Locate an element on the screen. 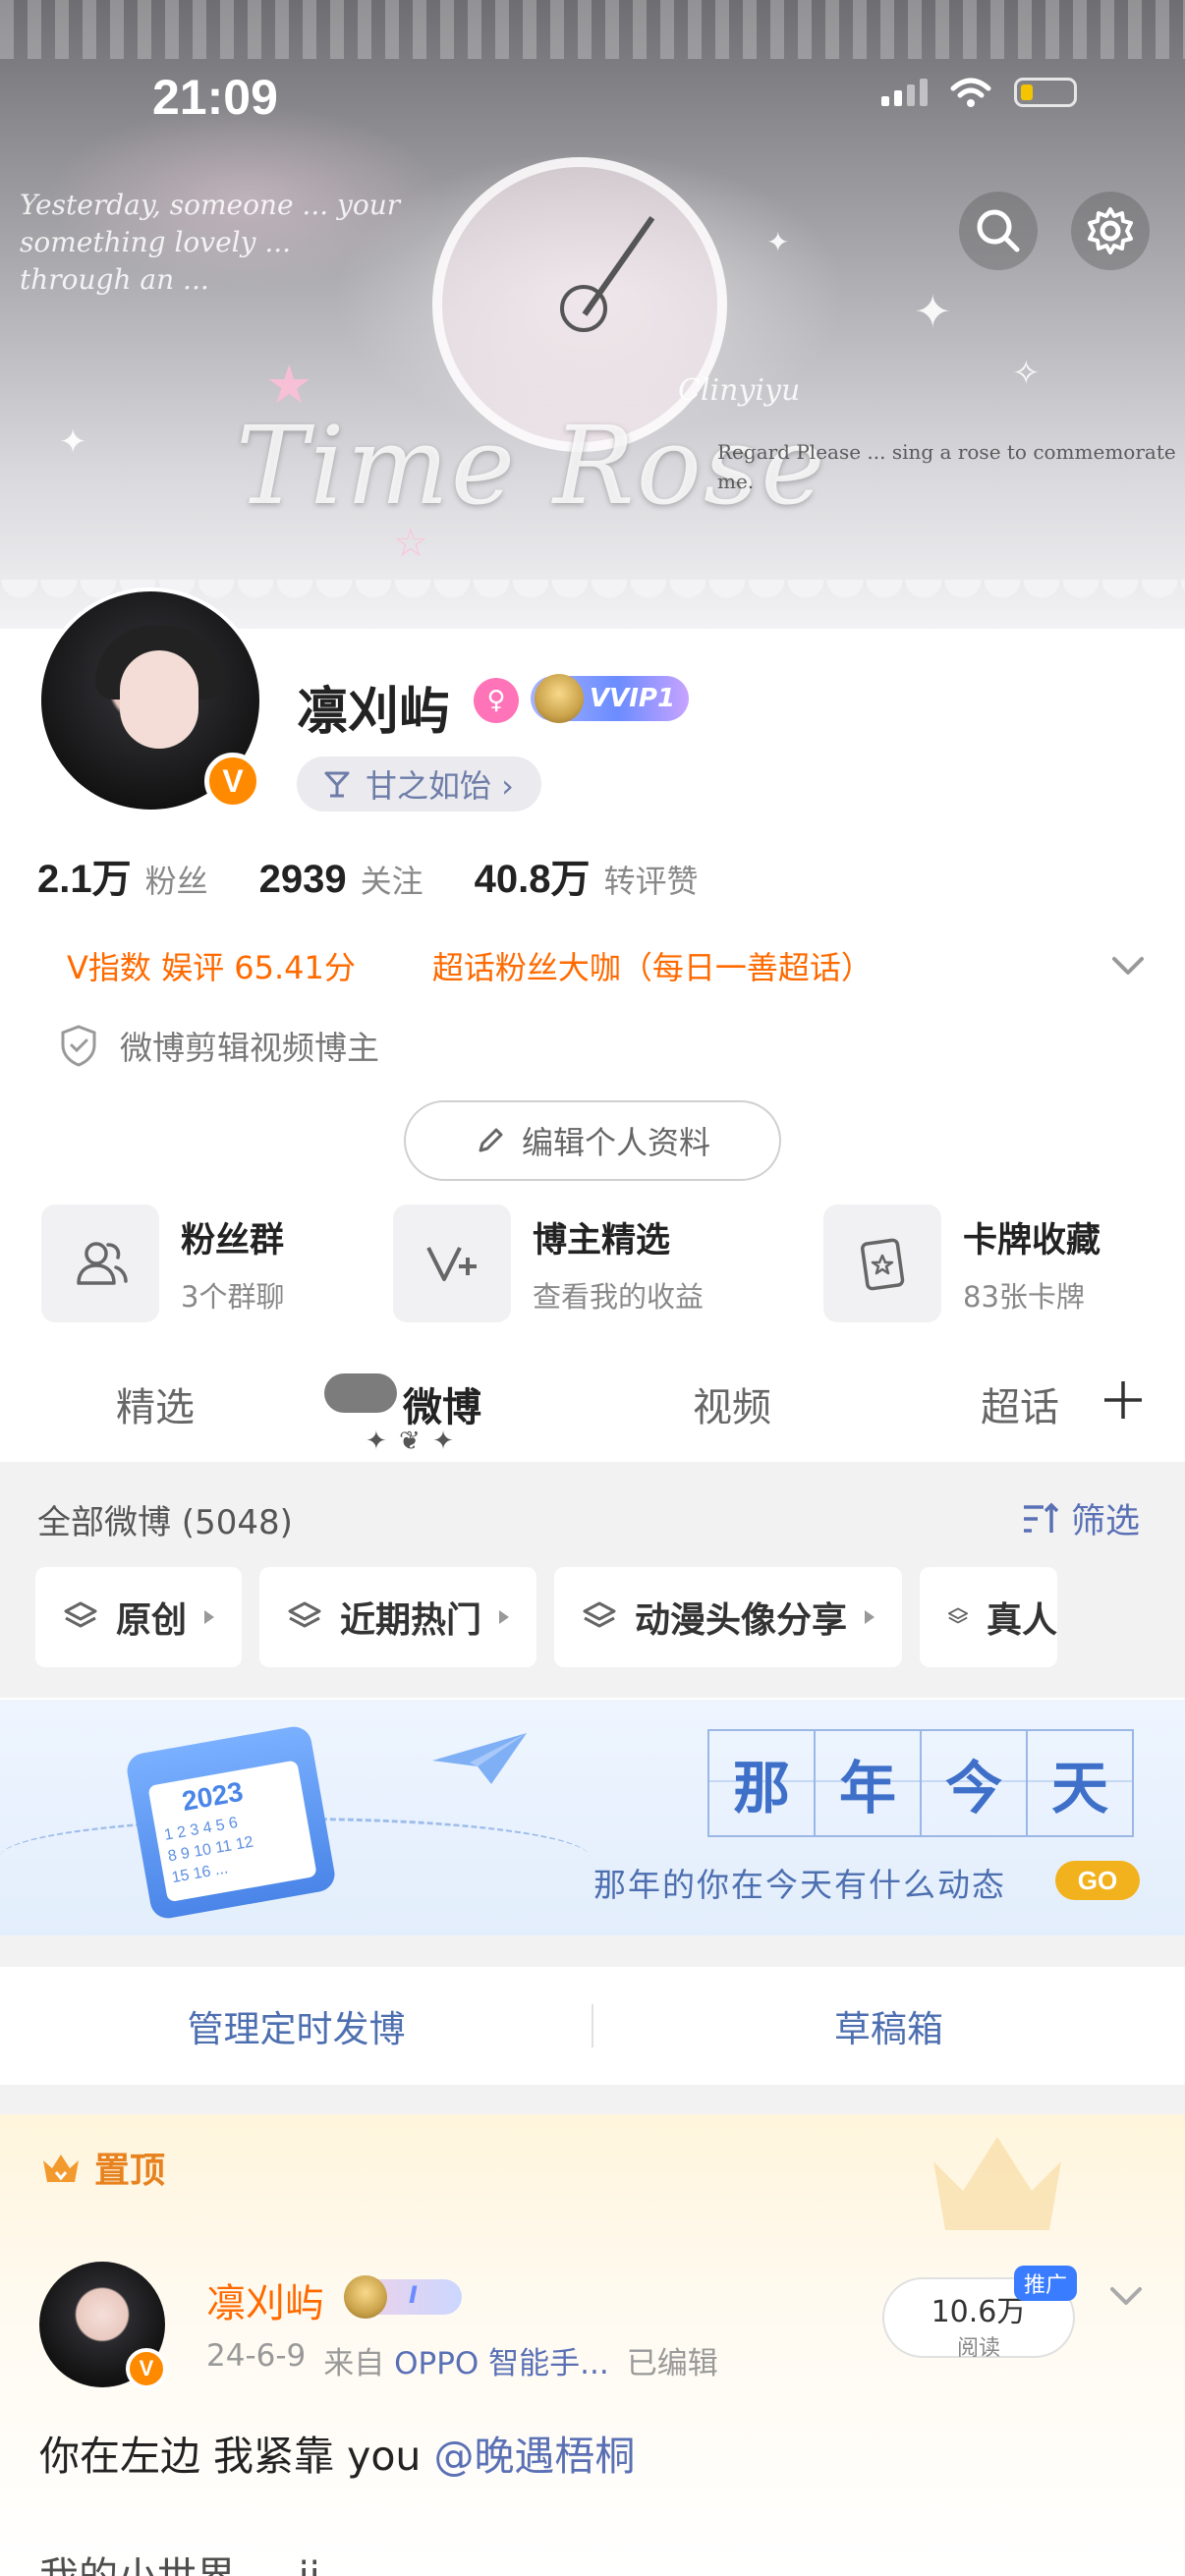 This screenshot has height=2576, width=1185. stat-followers: 2.1万 粉丝 is located at coordinates (123, 875).